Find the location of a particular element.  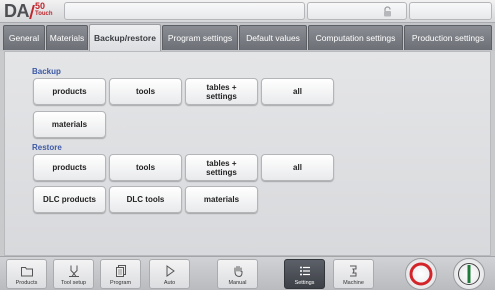

restore-materials-button: materials is located at coordinates (221, 199).